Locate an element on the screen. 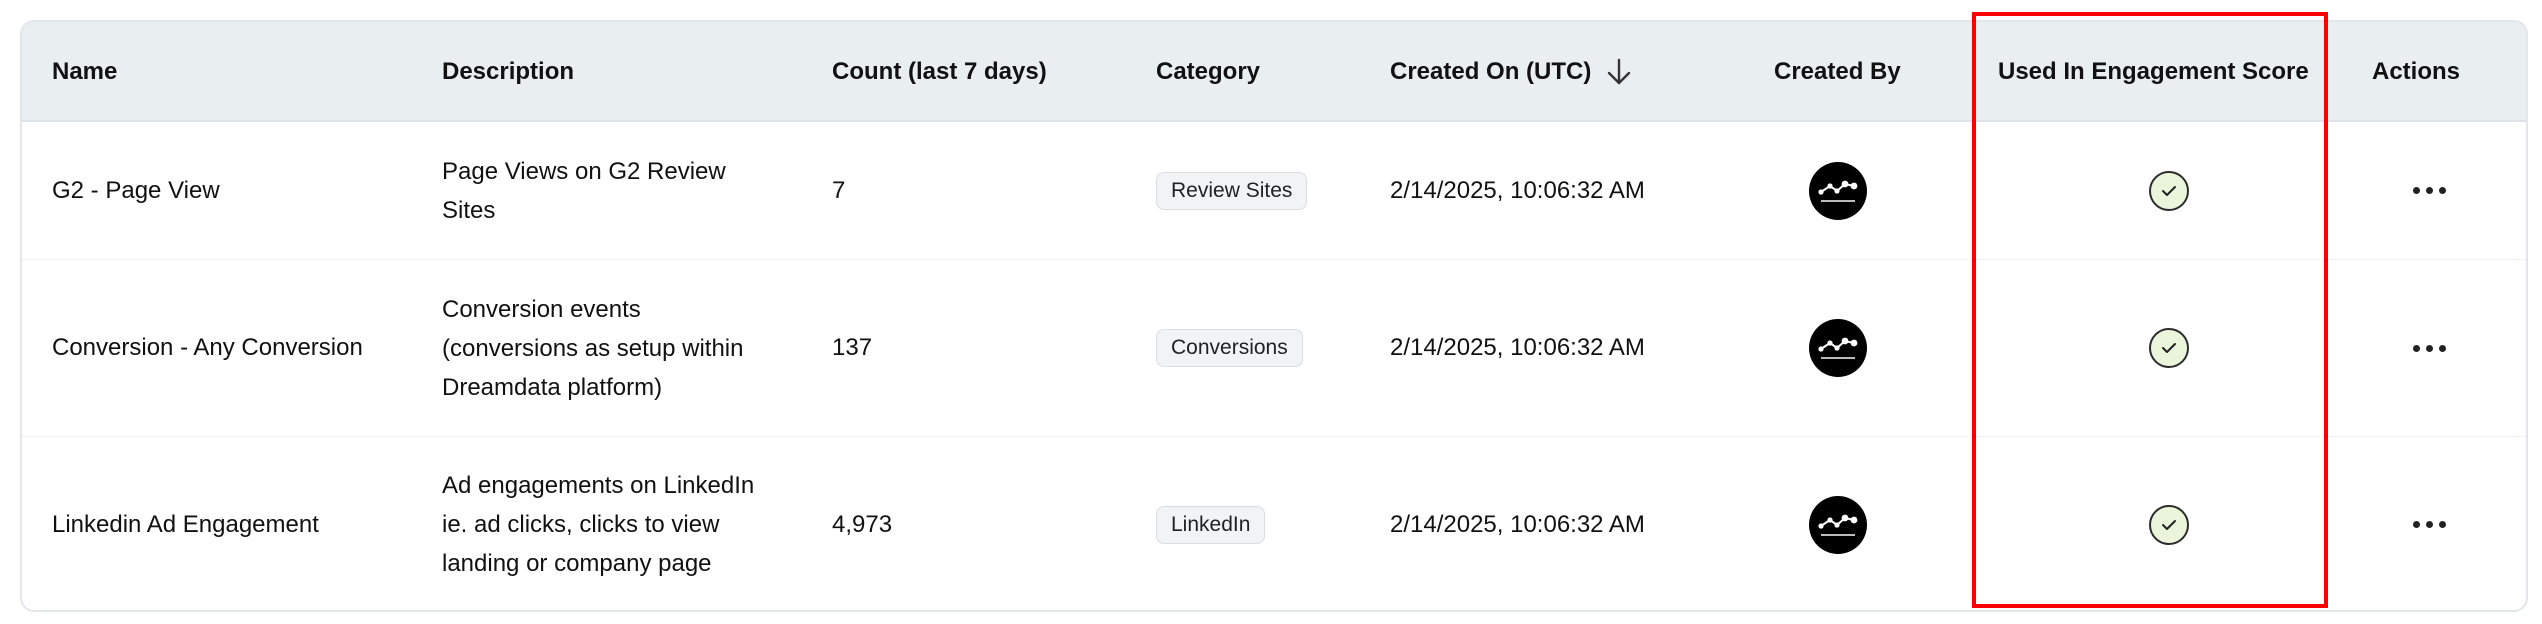  column-header-created-on: Created On (UTC) is located at coordinates (1511, 72).